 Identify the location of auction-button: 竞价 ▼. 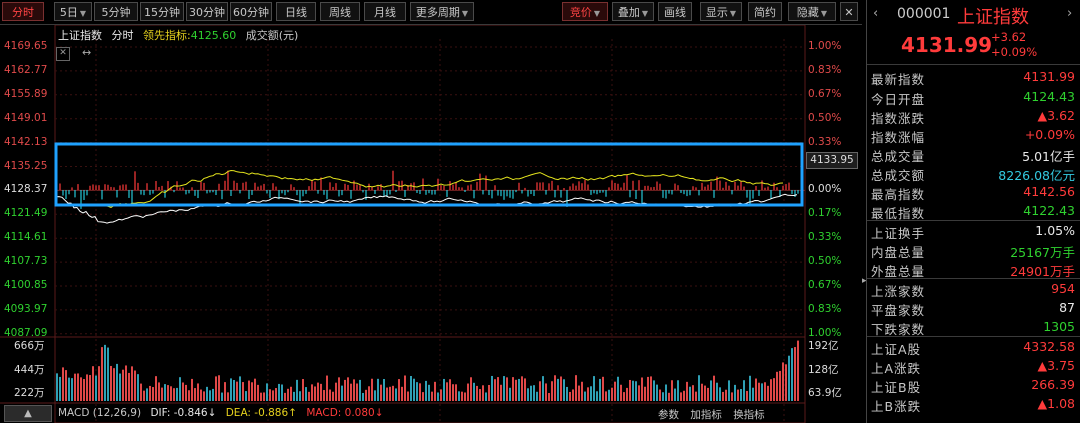
(585, 11).